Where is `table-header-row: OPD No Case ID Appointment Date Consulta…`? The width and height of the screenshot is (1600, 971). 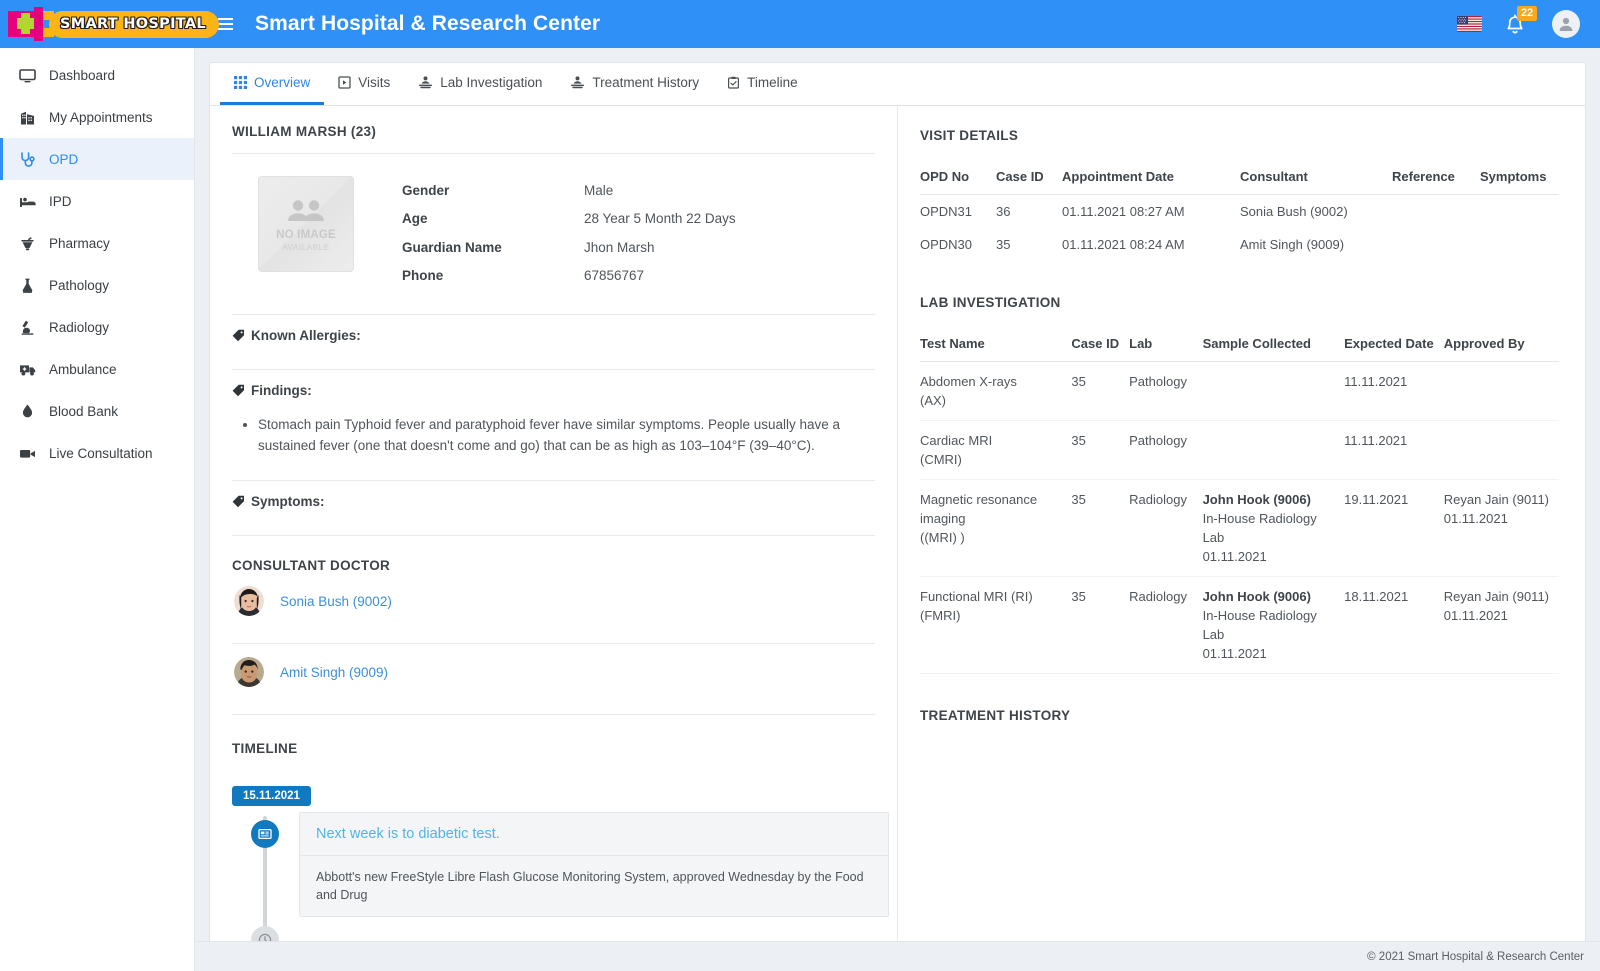 table-header-row: OPD No Case ID Appointment Date Consulta… is located at coordinates (1239, 179).